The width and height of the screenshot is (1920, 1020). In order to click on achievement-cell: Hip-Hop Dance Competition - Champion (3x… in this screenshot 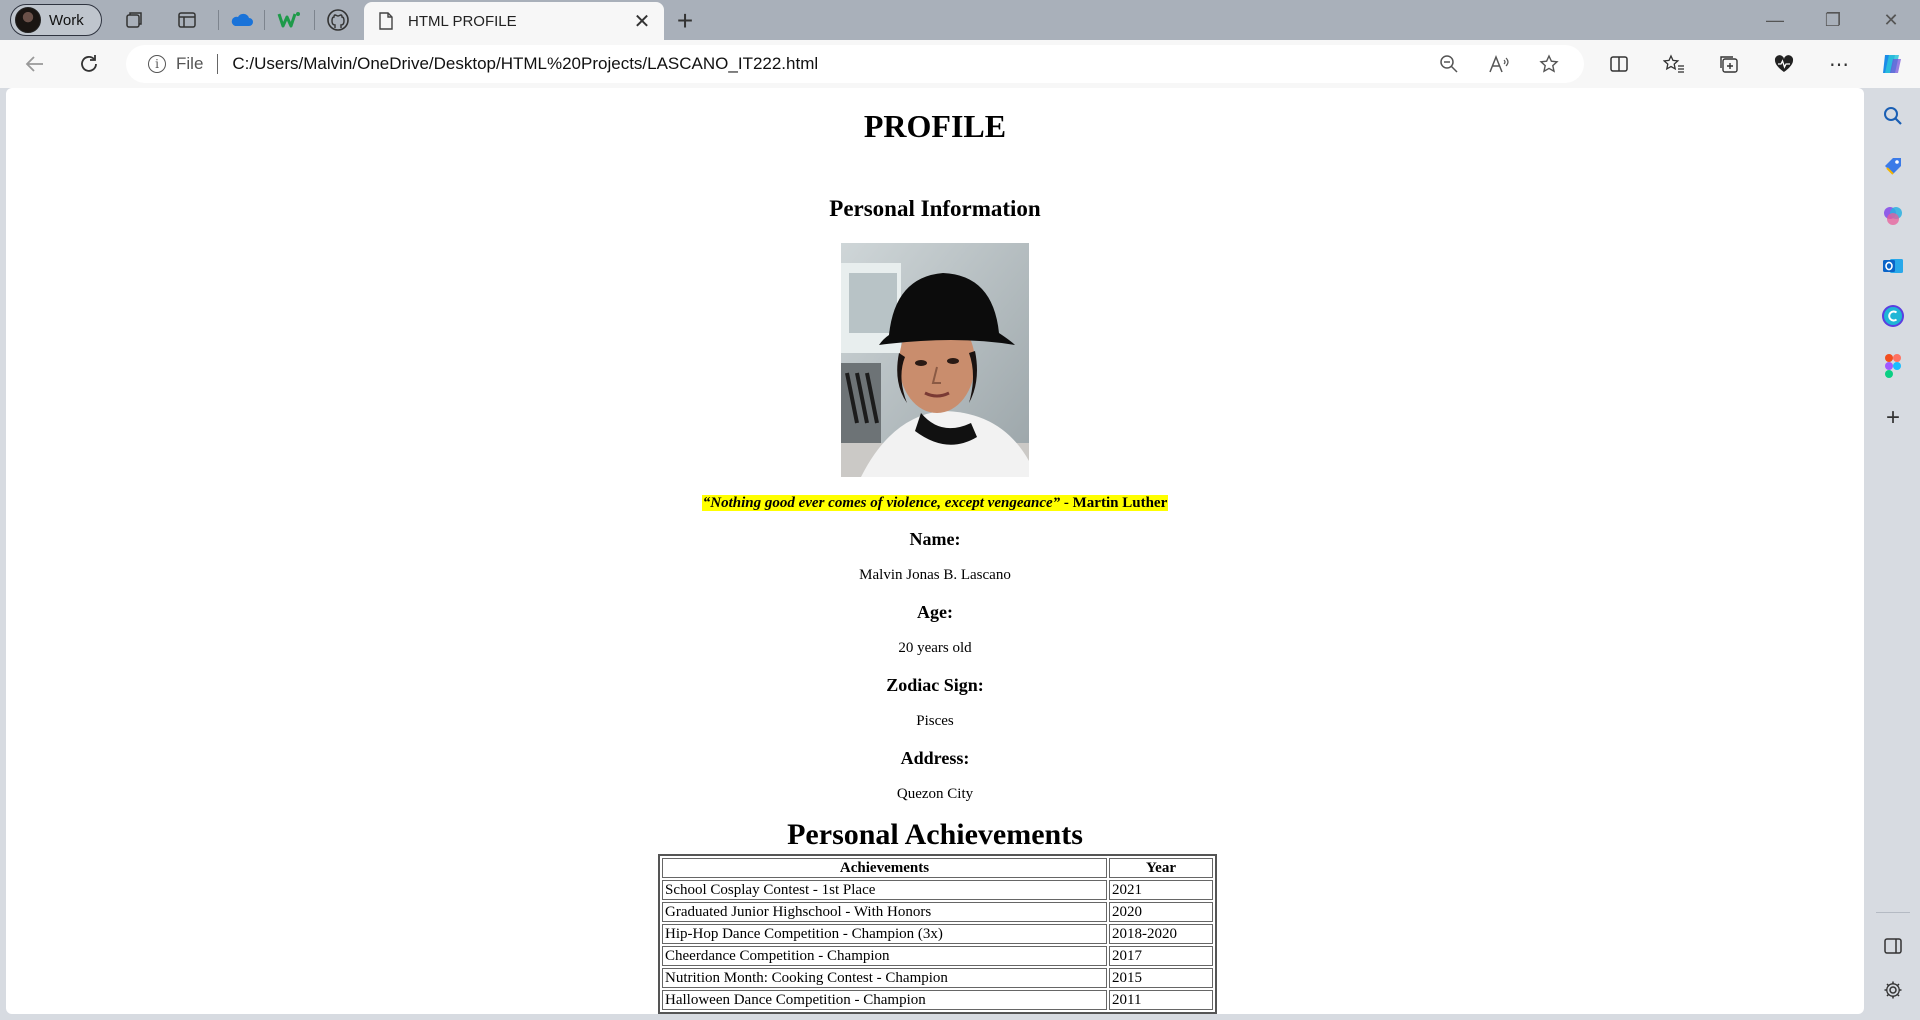, I will do `click(884, 934)`.